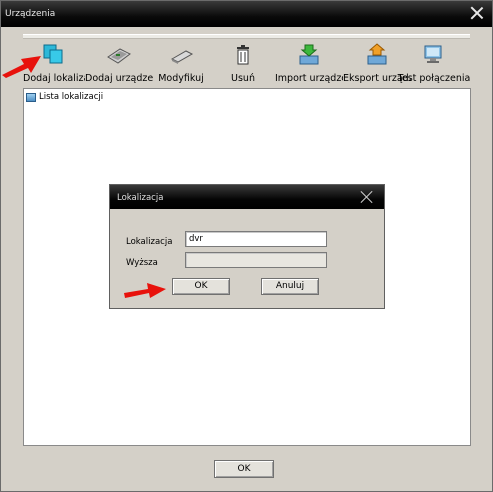 The height and width of the screenshot is (492, 493). I want to click on add-device-icon, so click(119, 56).